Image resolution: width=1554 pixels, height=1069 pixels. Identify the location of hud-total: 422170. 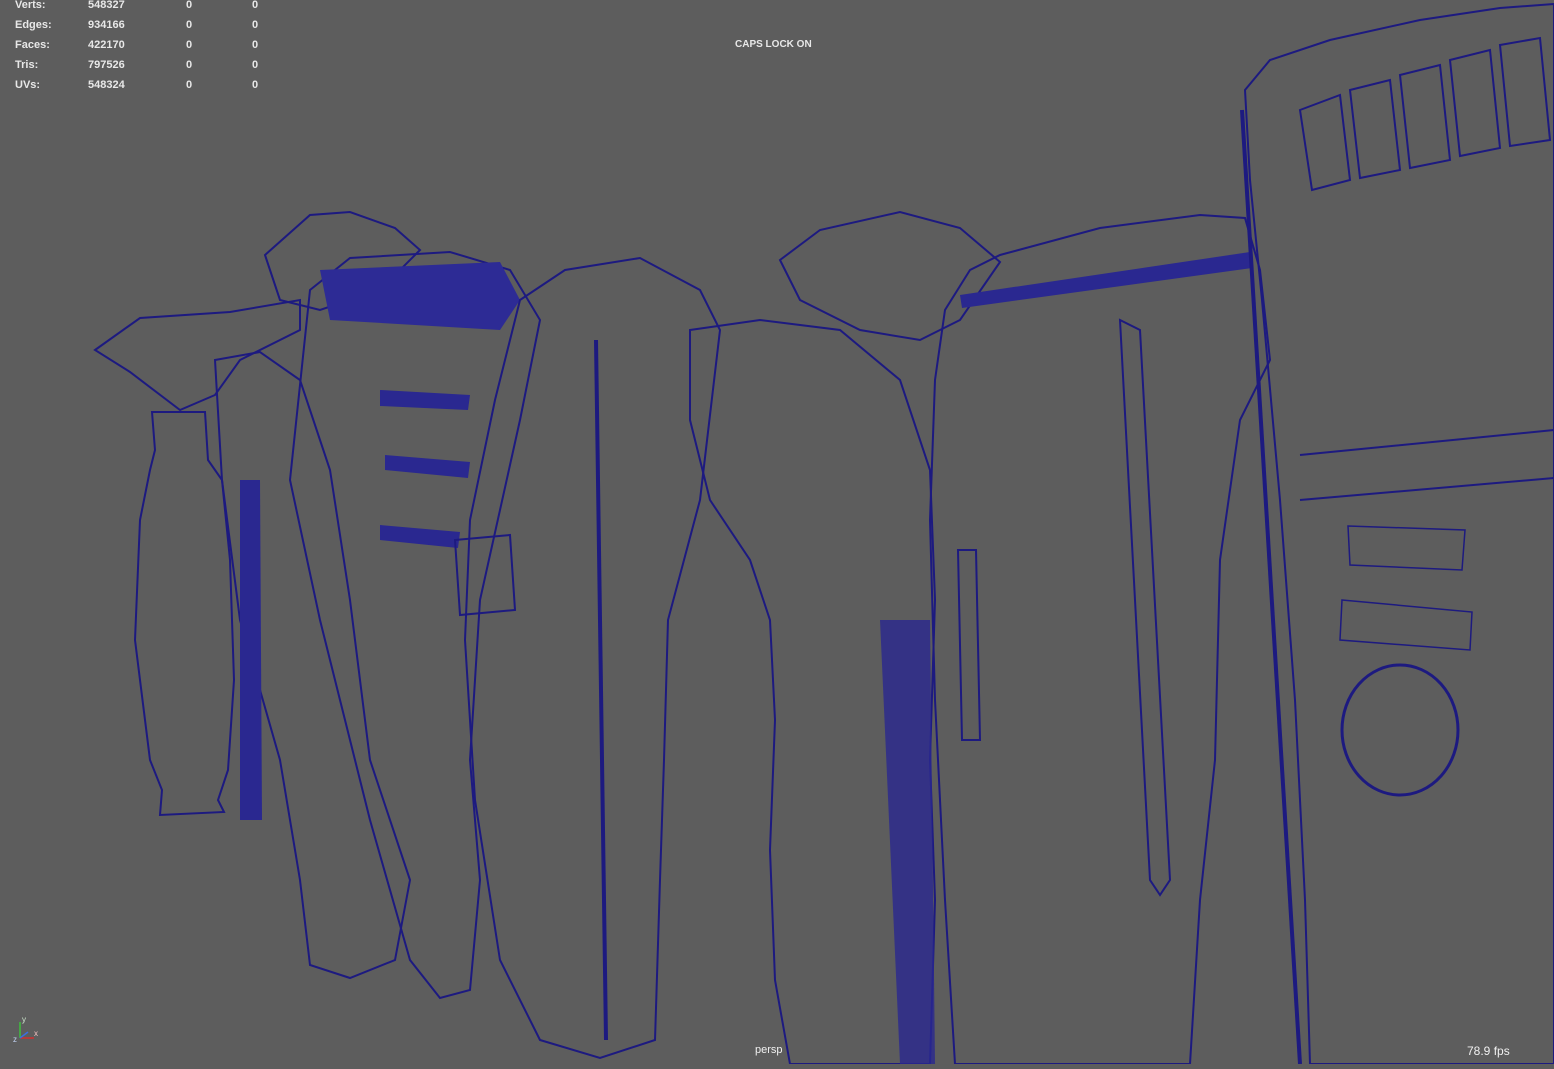
(106, 45).